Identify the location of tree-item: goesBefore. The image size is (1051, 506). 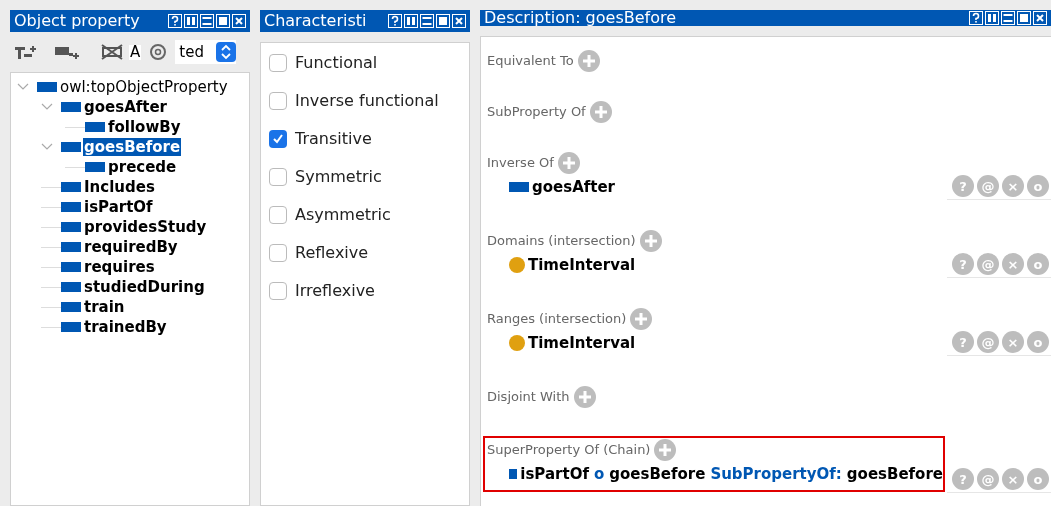
(132, 147).